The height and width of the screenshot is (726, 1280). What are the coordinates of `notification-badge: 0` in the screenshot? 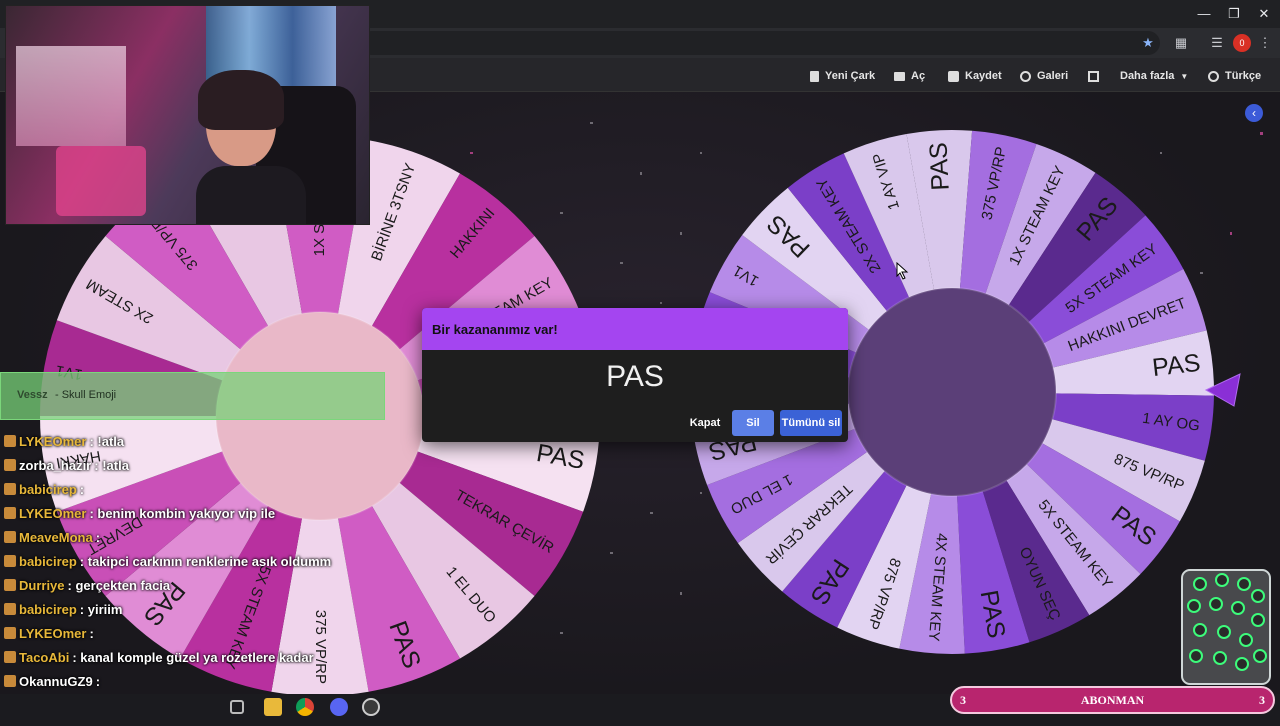 It's located at (1242, 43).